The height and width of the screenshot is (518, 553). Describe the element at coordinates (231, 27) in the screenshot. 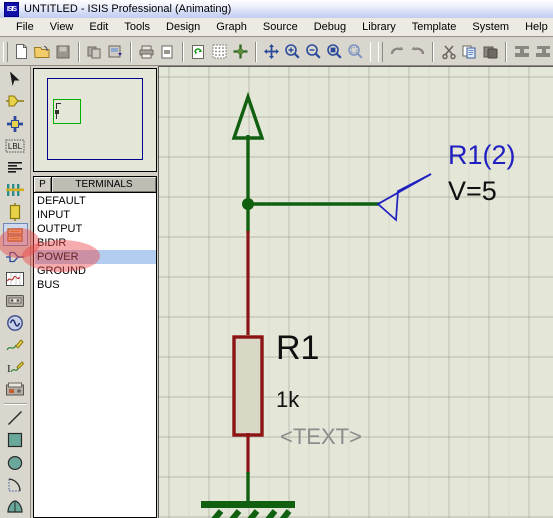

I see `menu-graph: Graph` at that location.